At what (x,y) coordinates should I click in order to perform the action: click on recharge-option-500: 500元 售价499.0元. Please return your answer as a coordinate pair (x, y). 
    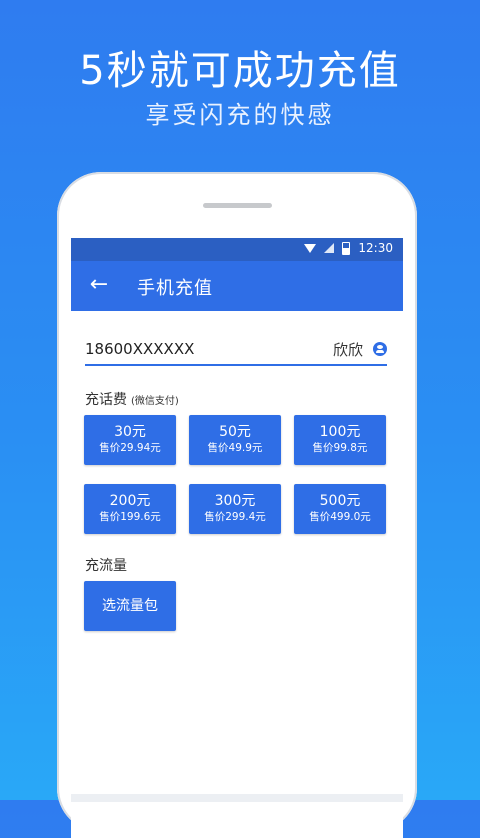
    Looking at the image, I should click on (340, 509).